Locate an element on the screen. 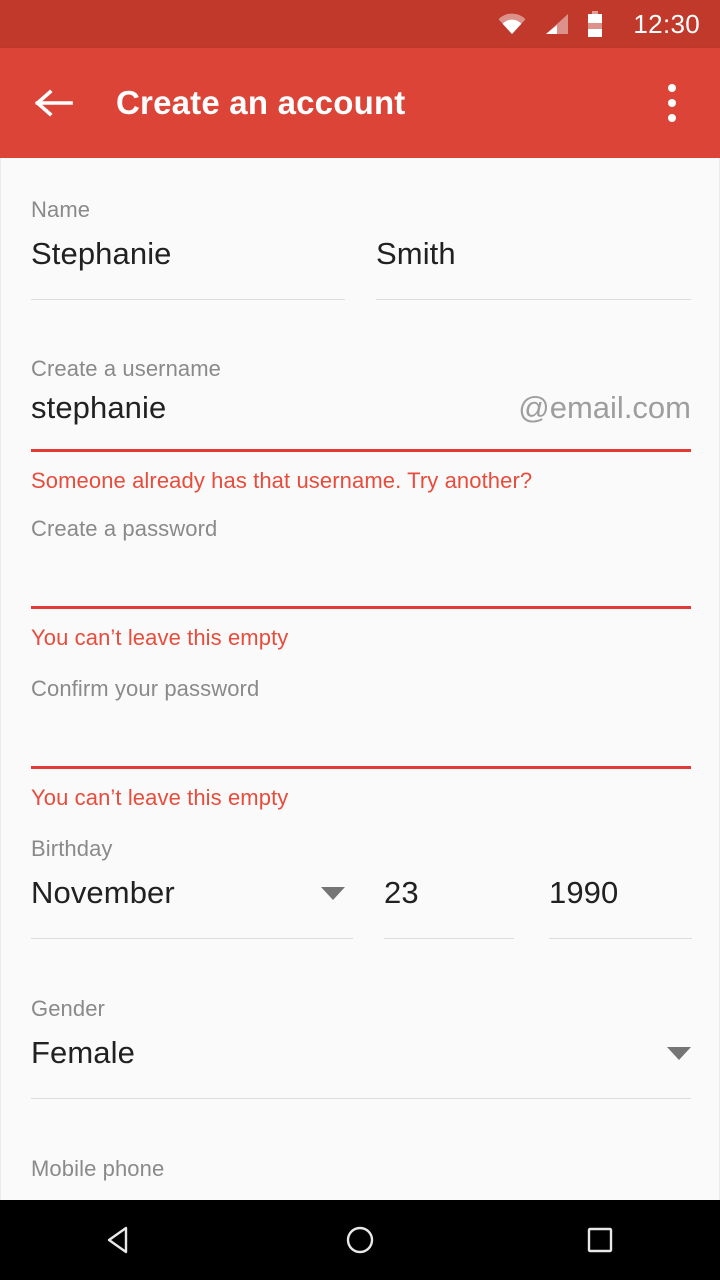 The width and height of the screenshot is (720, 1280). name-input-row: Stephanie Smith is located at coordinates (360, 265).